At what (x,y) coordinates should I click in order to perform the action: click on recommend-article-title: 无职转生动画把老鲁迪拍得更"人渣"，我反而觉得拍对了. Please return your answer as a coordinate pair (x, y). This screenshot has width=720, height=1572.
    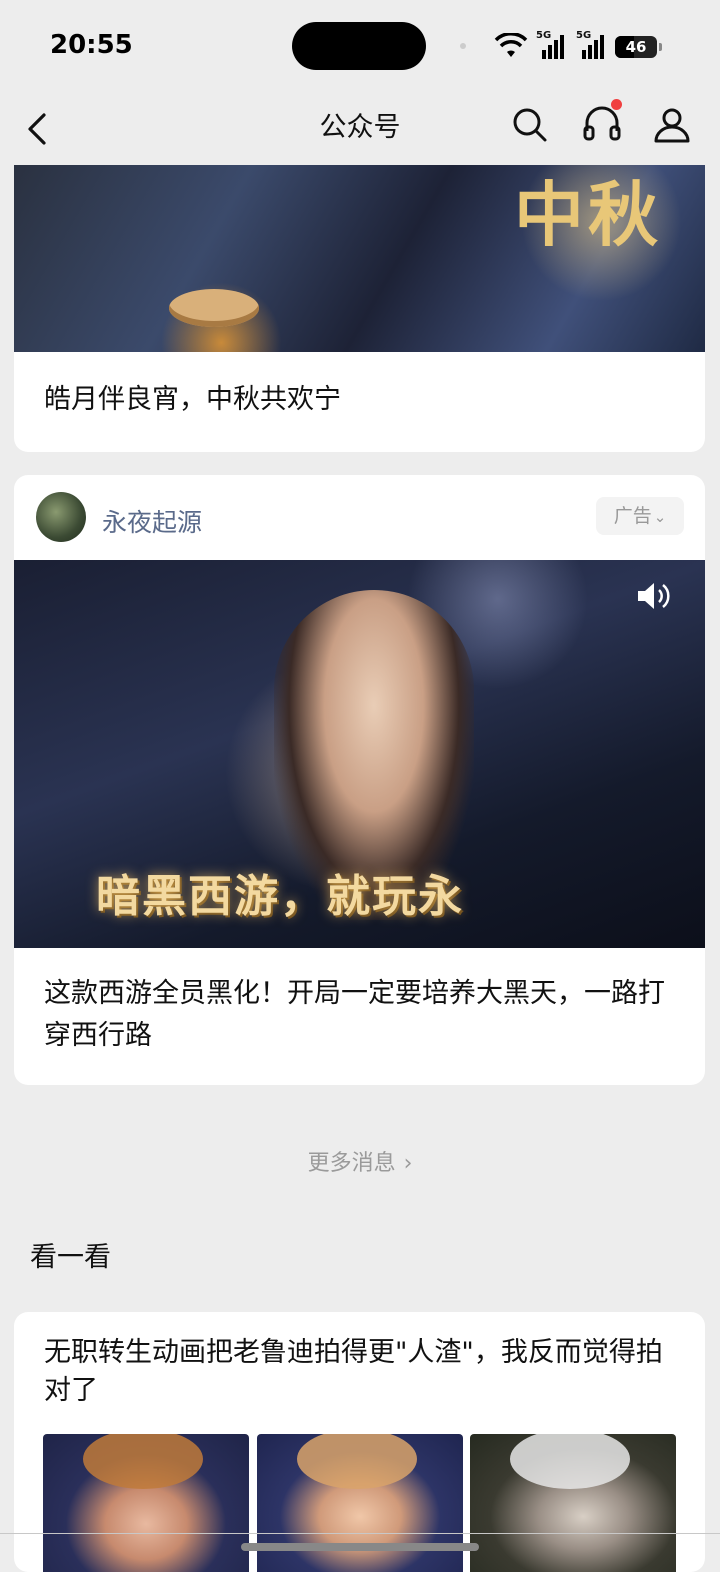
    Looking at the image, I should click on (353, 1371).